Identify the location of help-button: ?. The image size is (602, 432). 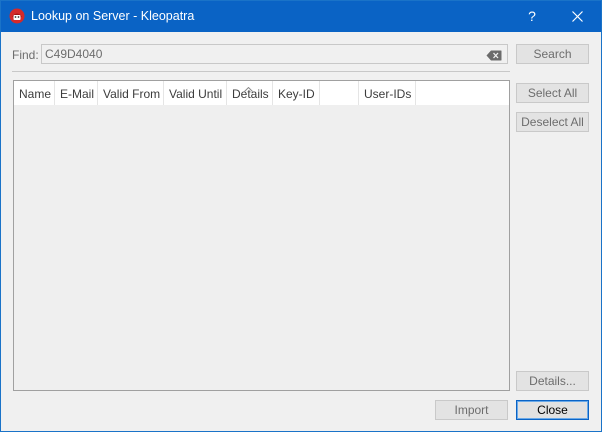
(532, 16).